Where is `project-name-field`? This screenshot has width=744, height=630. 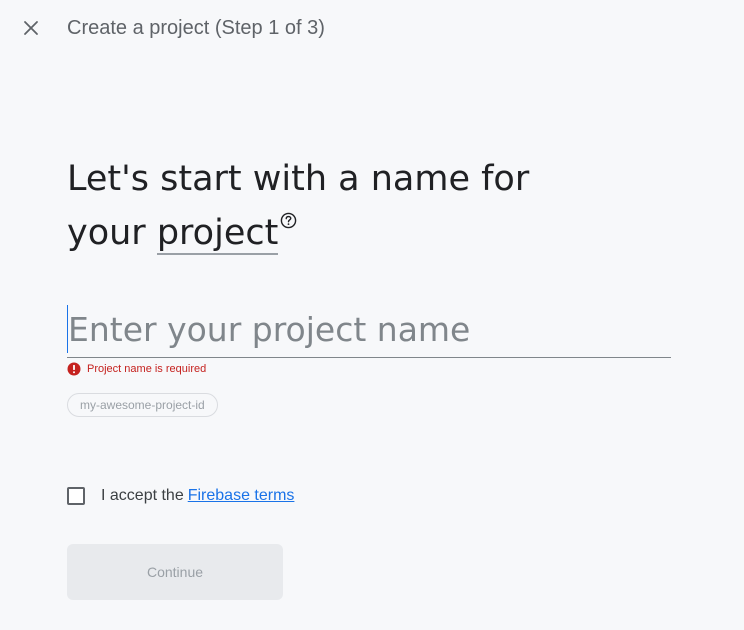
project-name-field is located at coordinates (369, 331).